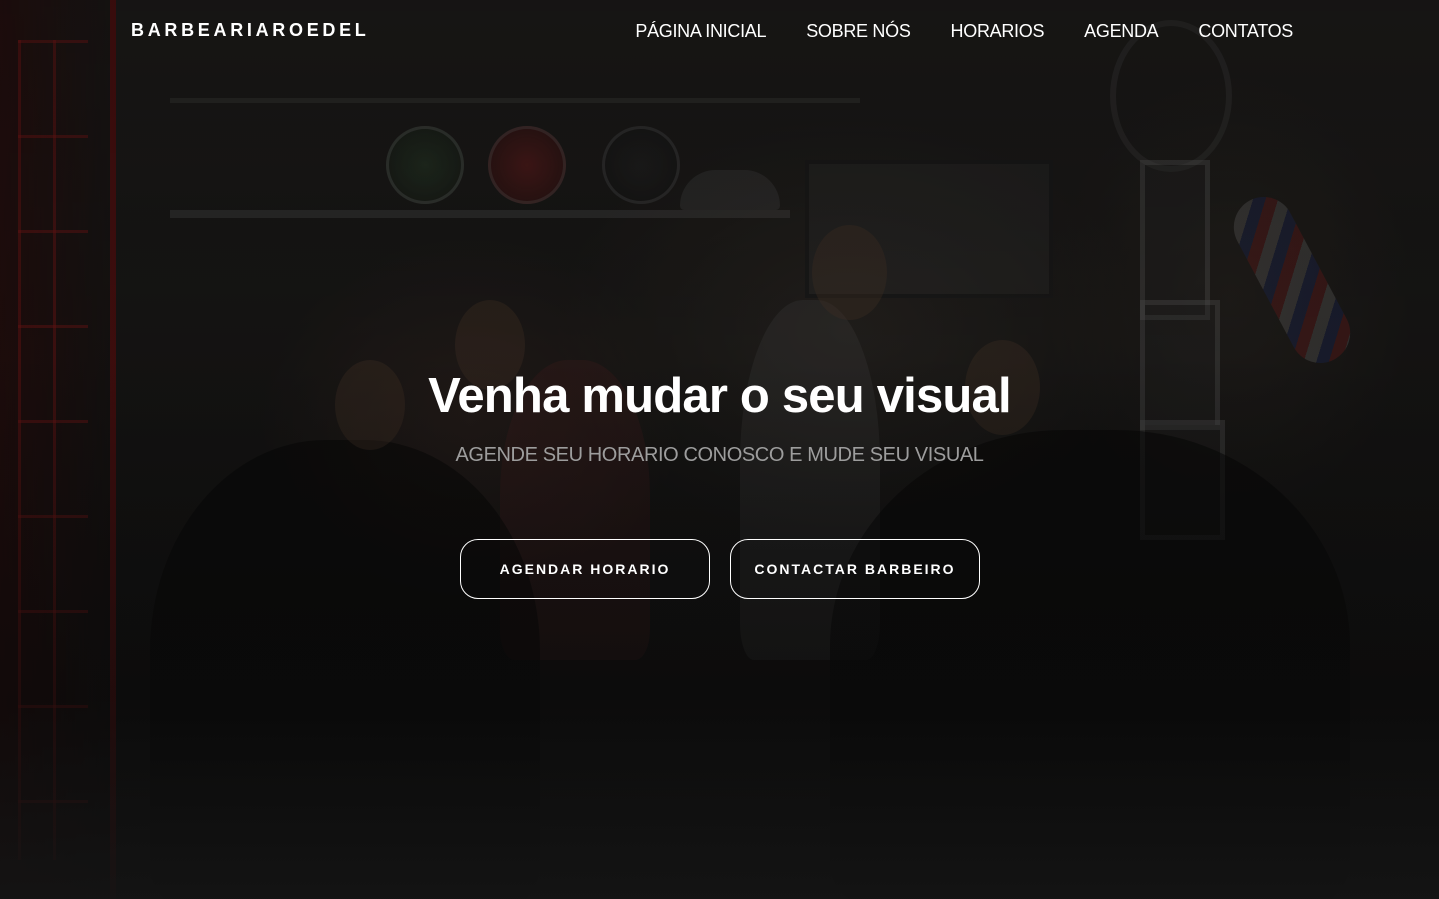 This screenshot has width=1439, height=899. I want to click on brand-logo: BARBEARIAROEDEL, so click(250, 30).